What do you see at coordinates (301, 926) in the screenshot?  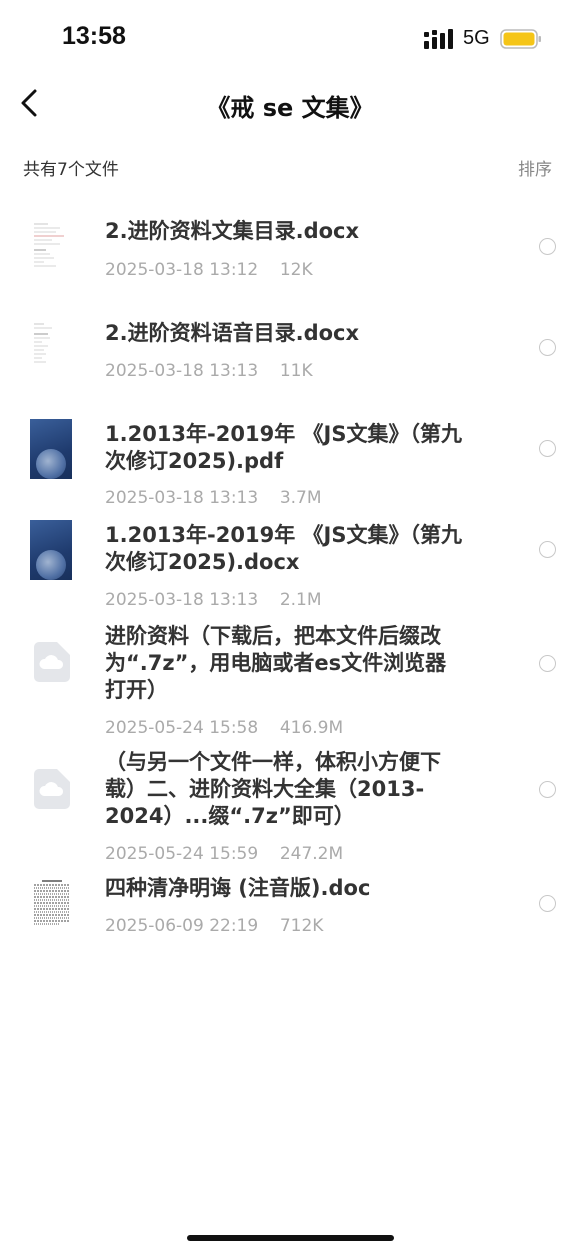 I see `file-size: 712K` at bounding box center [301, 926].